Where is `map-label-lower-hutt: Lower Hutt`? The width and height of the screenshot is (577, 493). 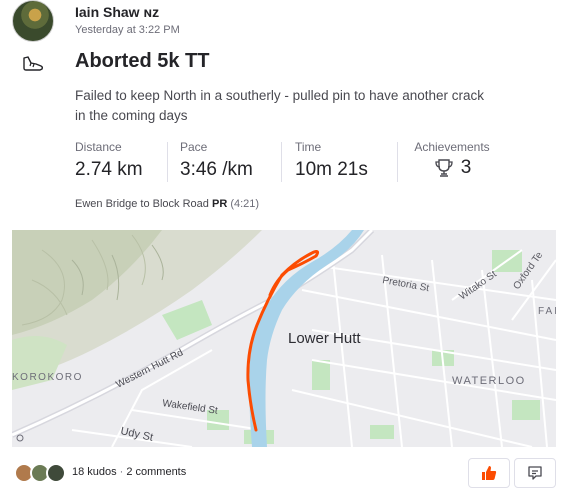 map-label-lower-hutt: Lower Hutt is located at coordinates (324, 338).